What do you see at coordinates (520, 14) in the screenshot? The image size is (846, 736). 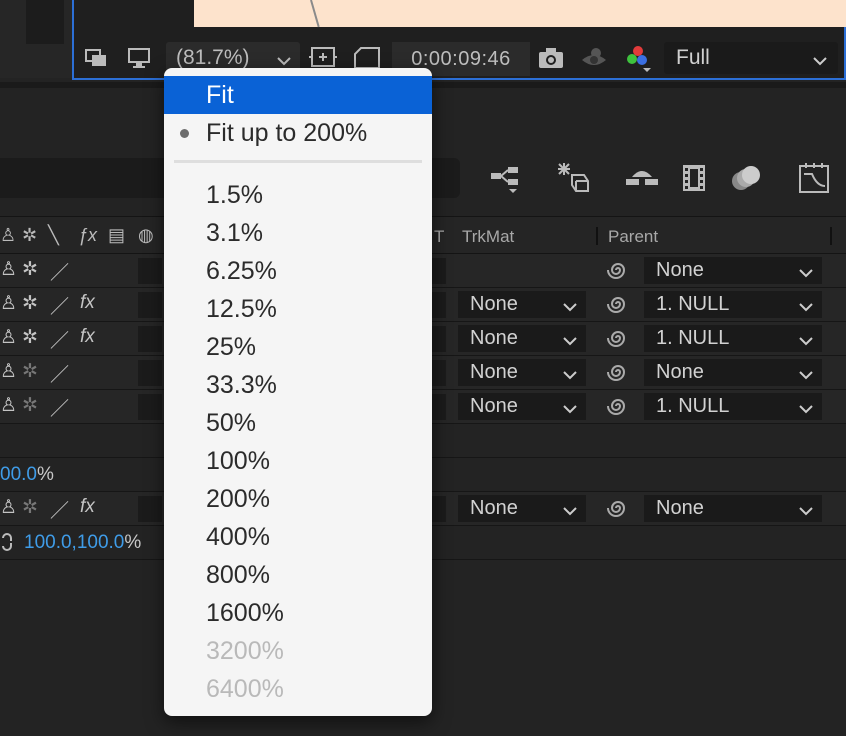 I see `composition-canvas` at bounding box center [520, 14].